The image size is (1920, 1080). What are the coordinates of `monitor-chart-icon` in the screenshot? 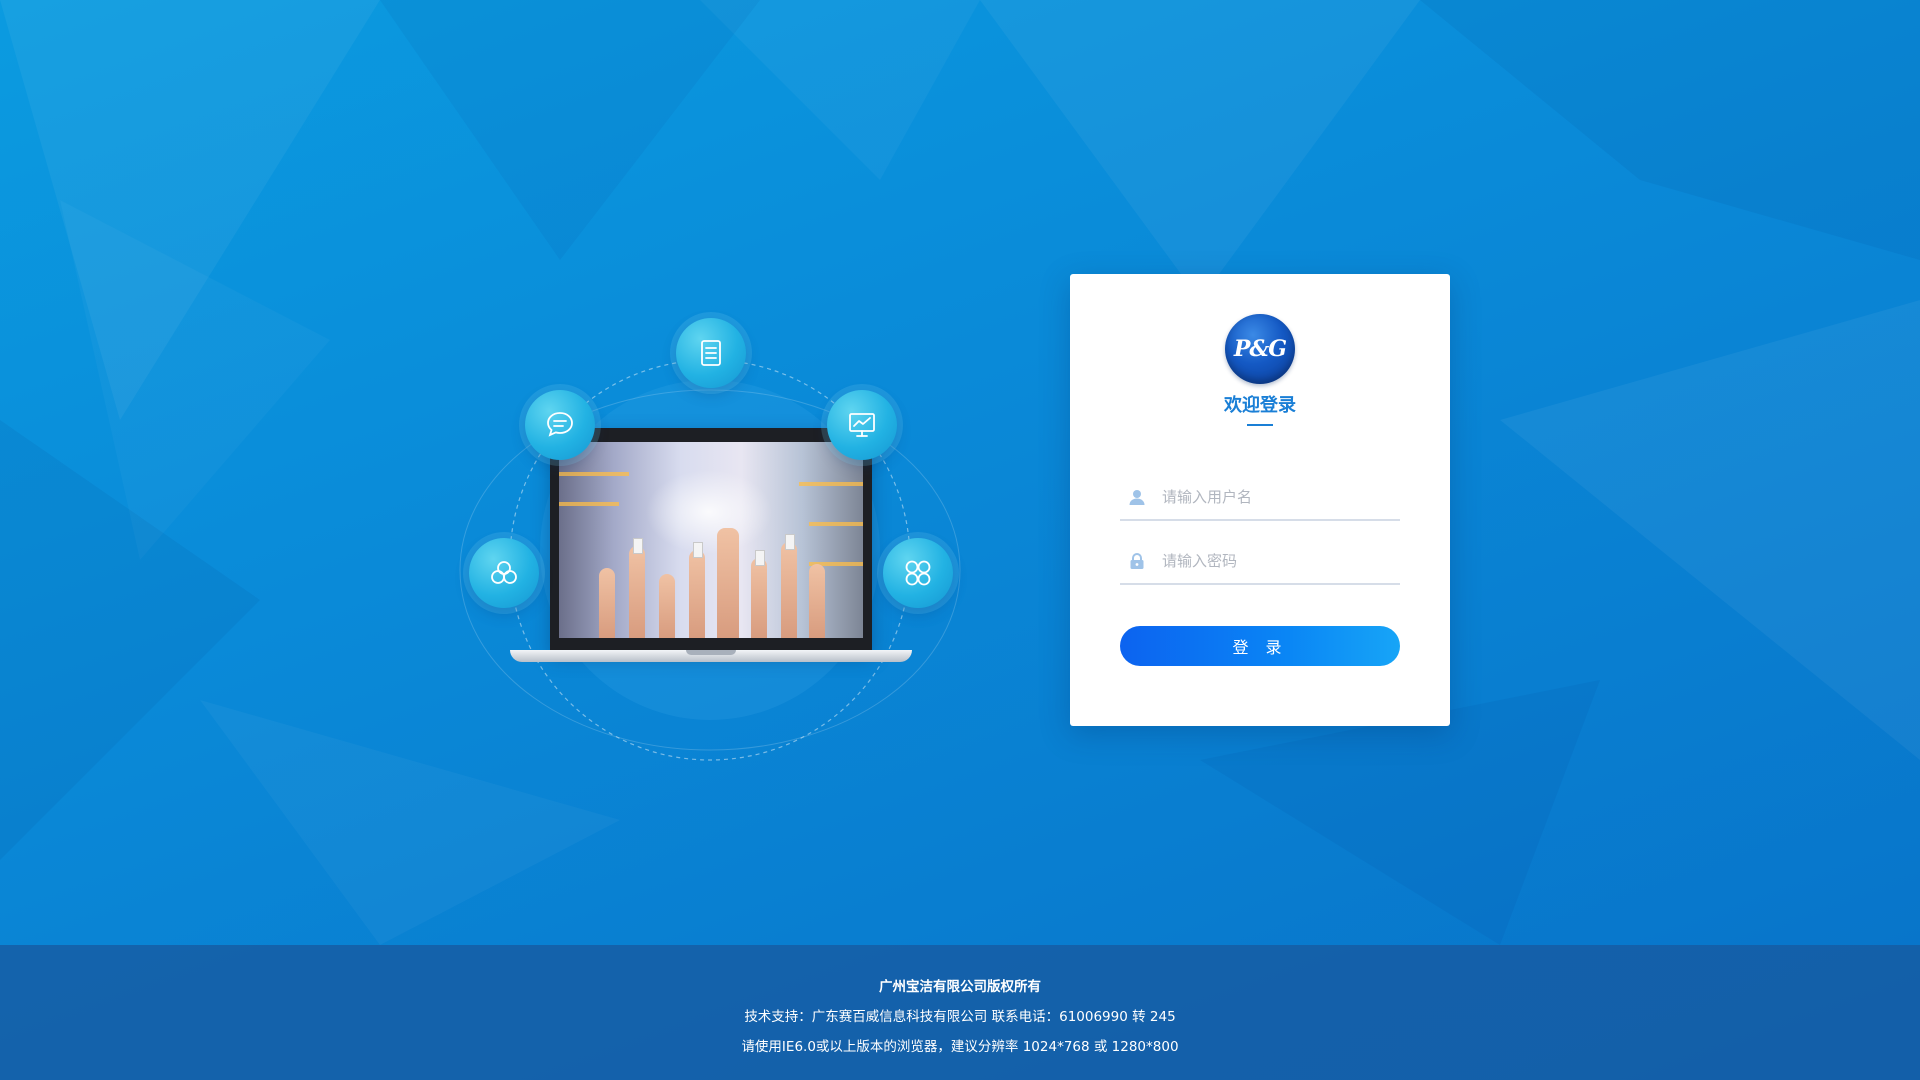 It's located at (862, 425).